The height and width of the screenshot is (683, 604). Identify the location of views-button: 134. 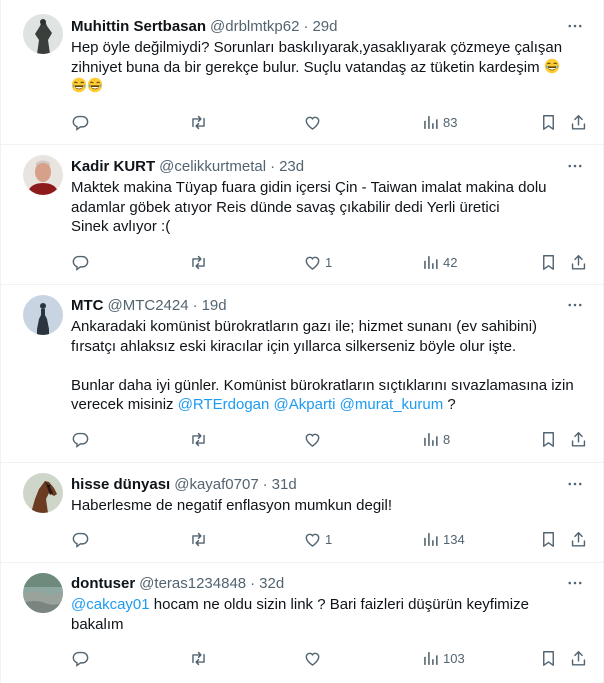
(443, 539).